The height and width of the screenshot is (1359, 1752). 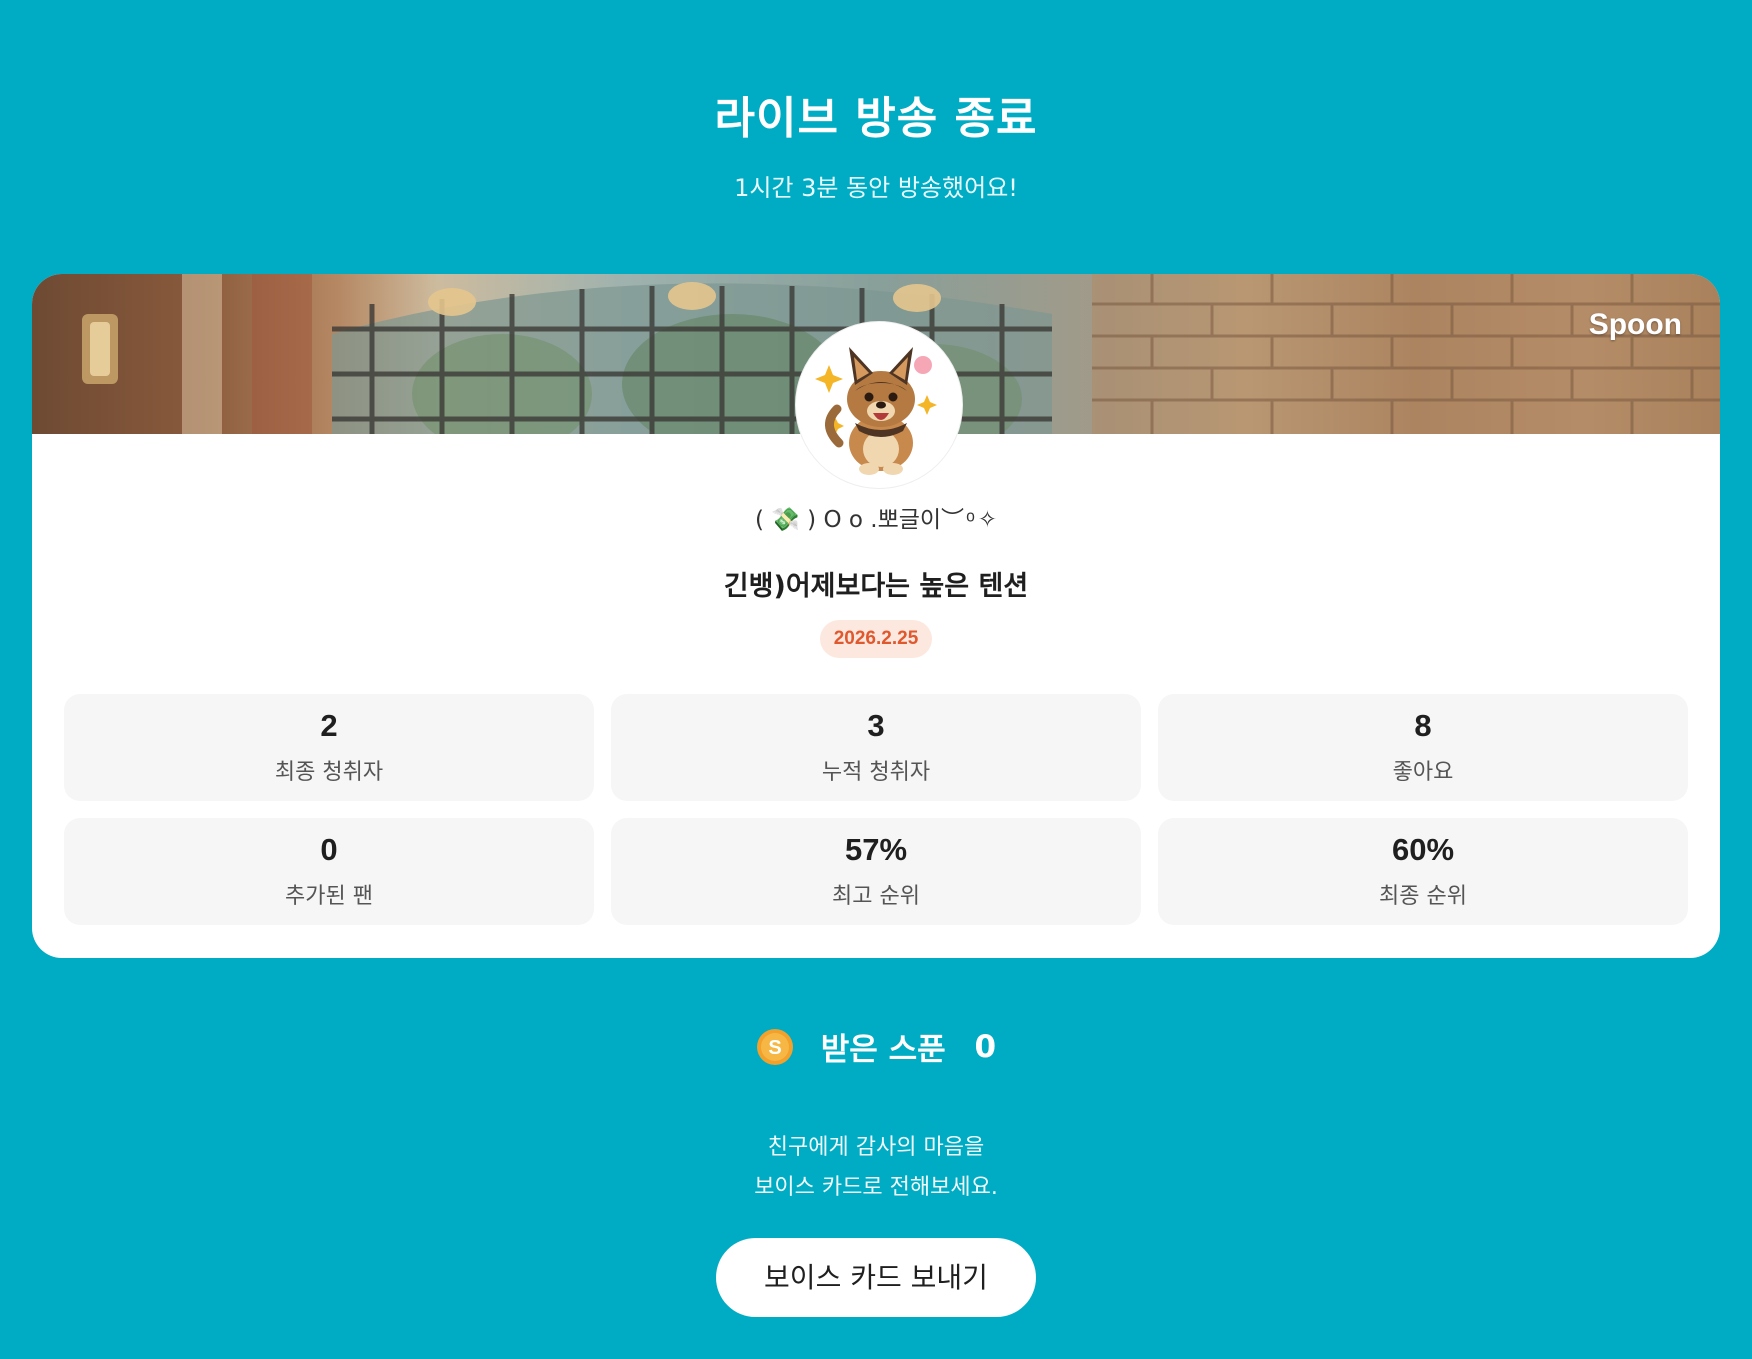 I want to click on spoon-coin-icon: S, so click(x=775, y=1047).